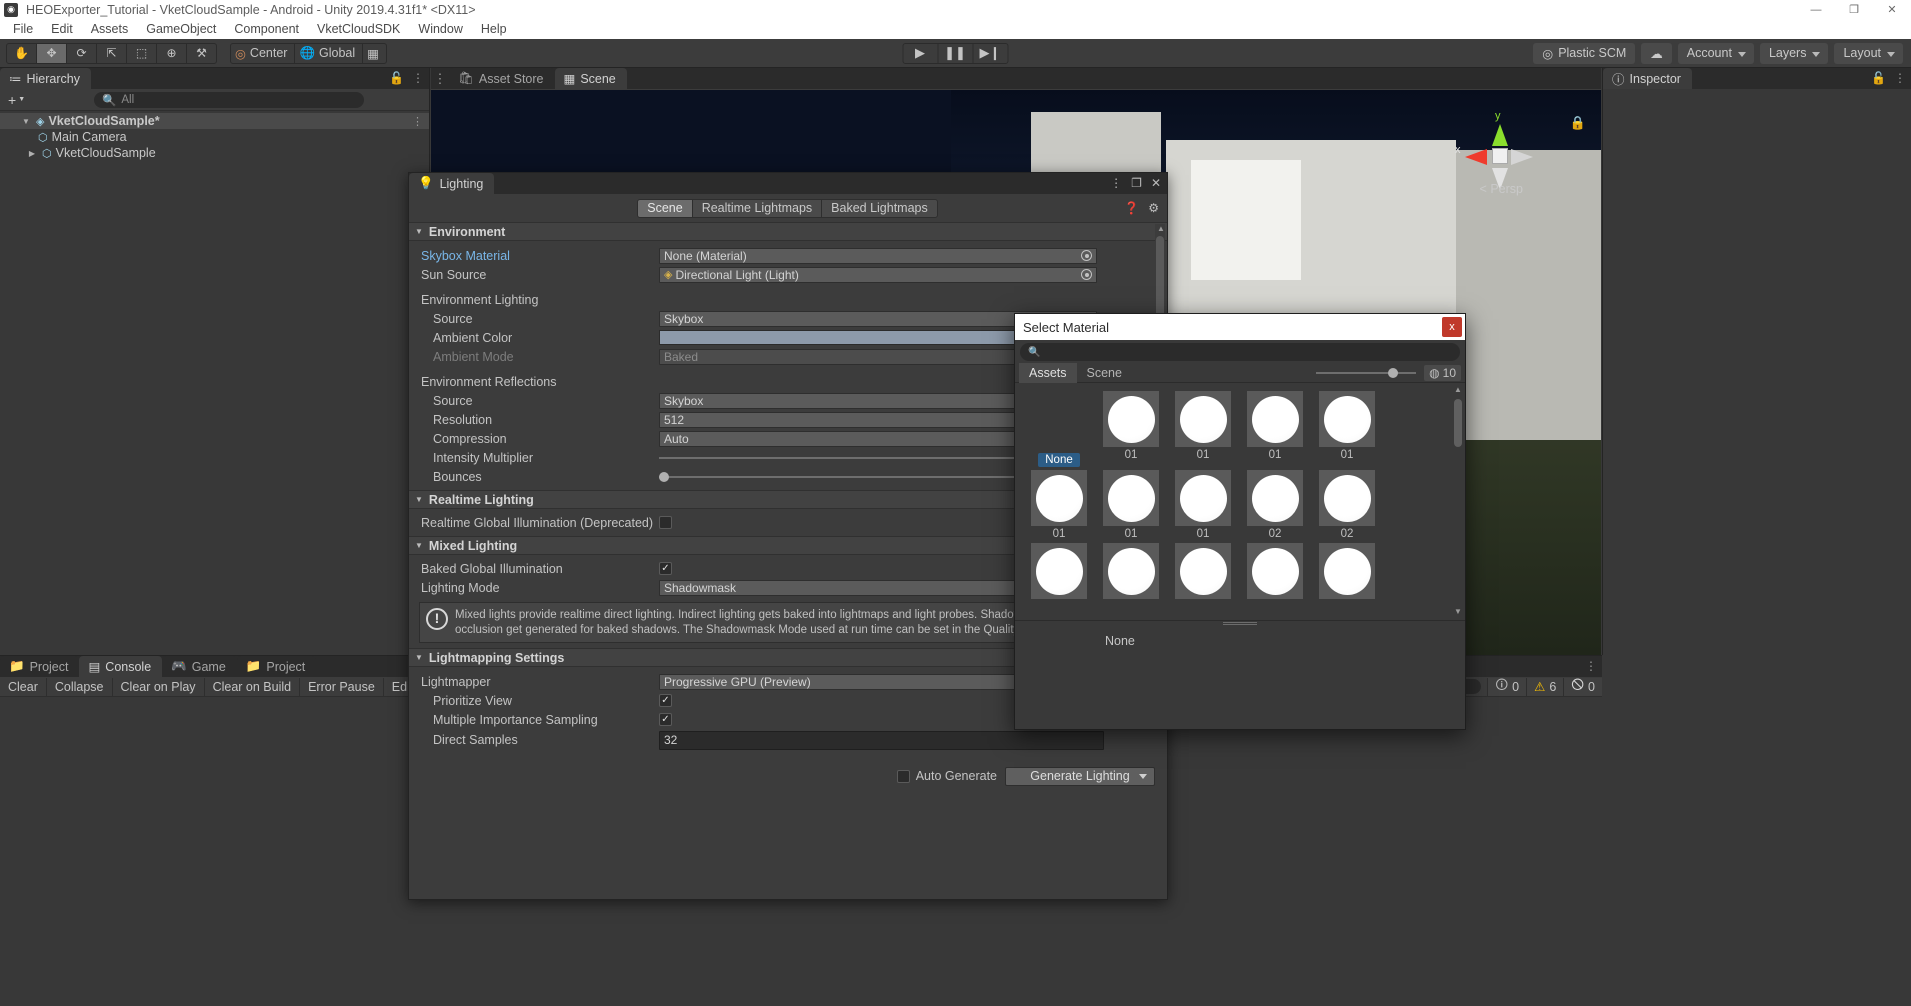  Describe the element at coordinates (1458, 500) in the screenshot. I see `material-grid-scrollbar: ▲ ▼` at that location.